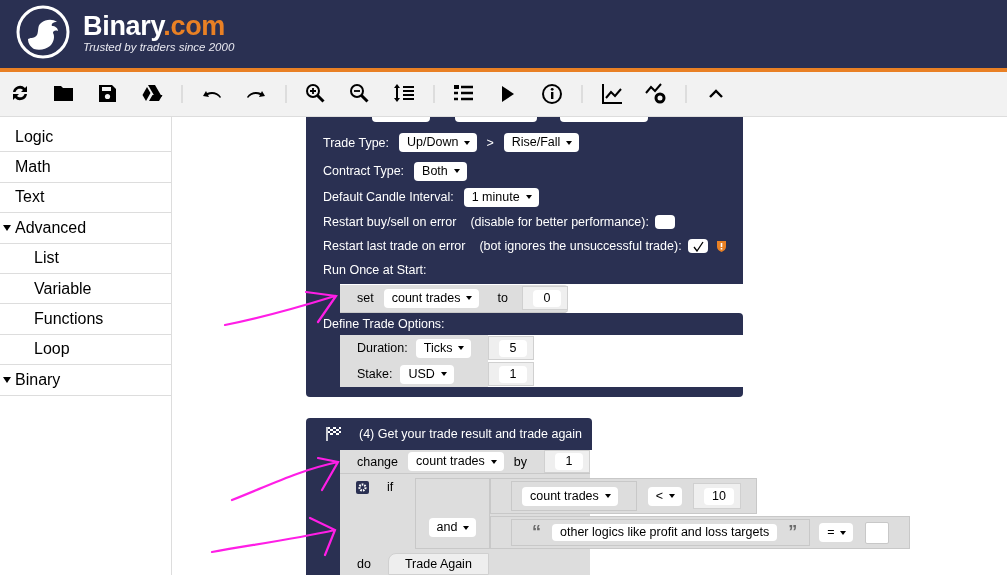 The width and height of the screenshot is (1007, 575). What do you see at coordinates (501, 197) in the screenshot?
I see `dropdown-field: 1 minute` at bounding box center [501, 197].